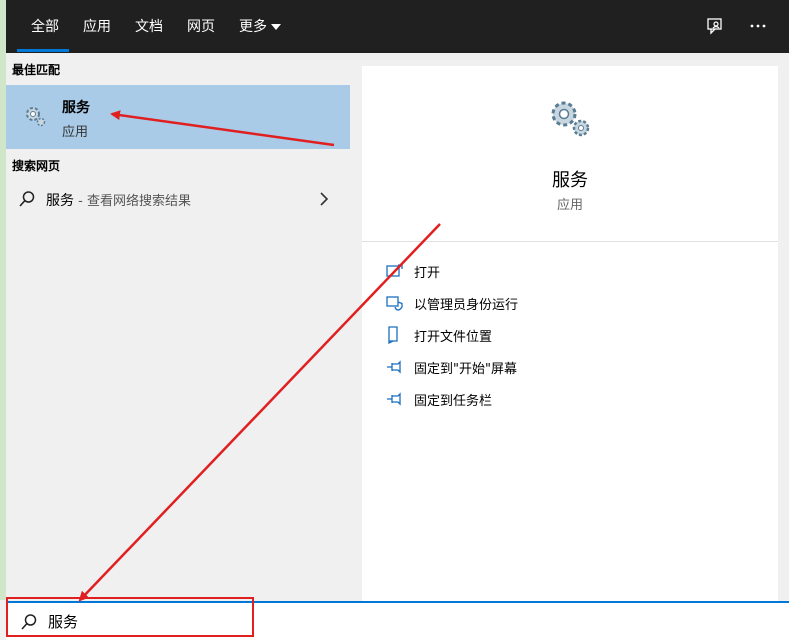 The width and height of the screenshot is (789, 640). I want to click on chevron-down-icon, so click(276, 27).